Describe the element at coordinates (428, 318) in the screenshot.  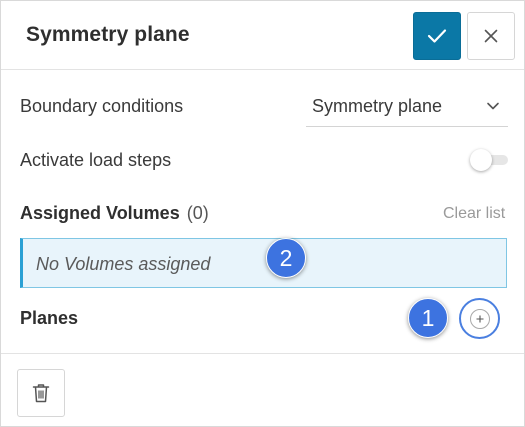
I see `annotation-badge-1: 1` at that location.